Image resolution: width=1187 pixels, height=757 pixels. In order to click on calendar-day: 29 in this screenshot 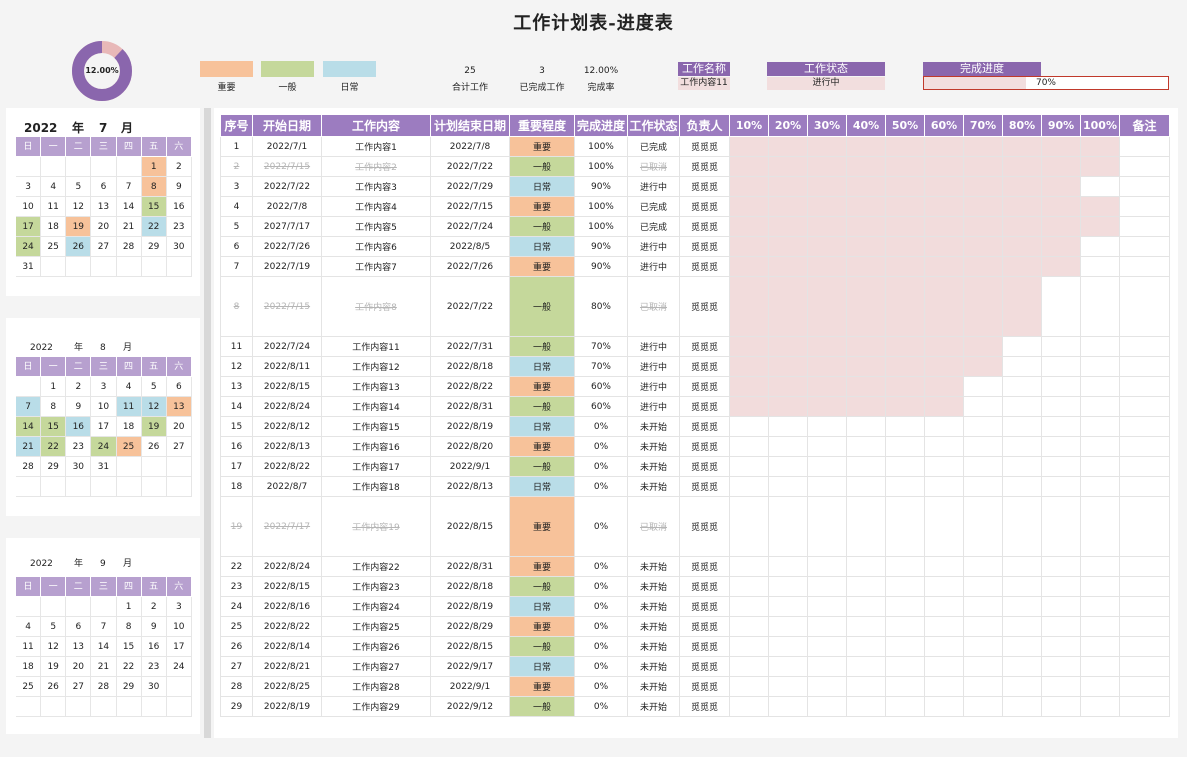, I will do `click(154, 247)`.